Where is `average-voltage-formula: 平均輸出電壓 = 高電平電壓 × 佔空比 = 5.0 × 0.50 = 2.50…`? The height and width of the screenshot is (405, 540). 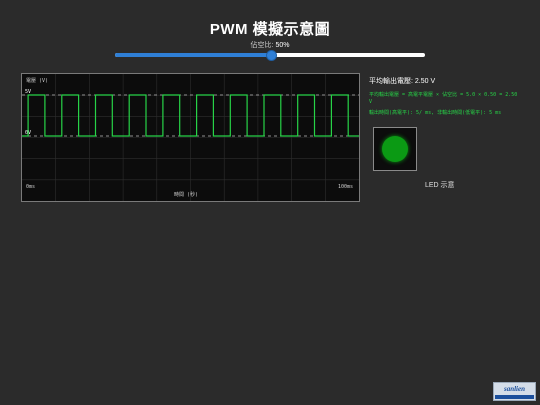 average-voltage-formula: 平均輸出電壓 = 高電平電壓 × 佔空比 = 5.0 × 0.50 = 2.50… is located at coordinates (443, 98).